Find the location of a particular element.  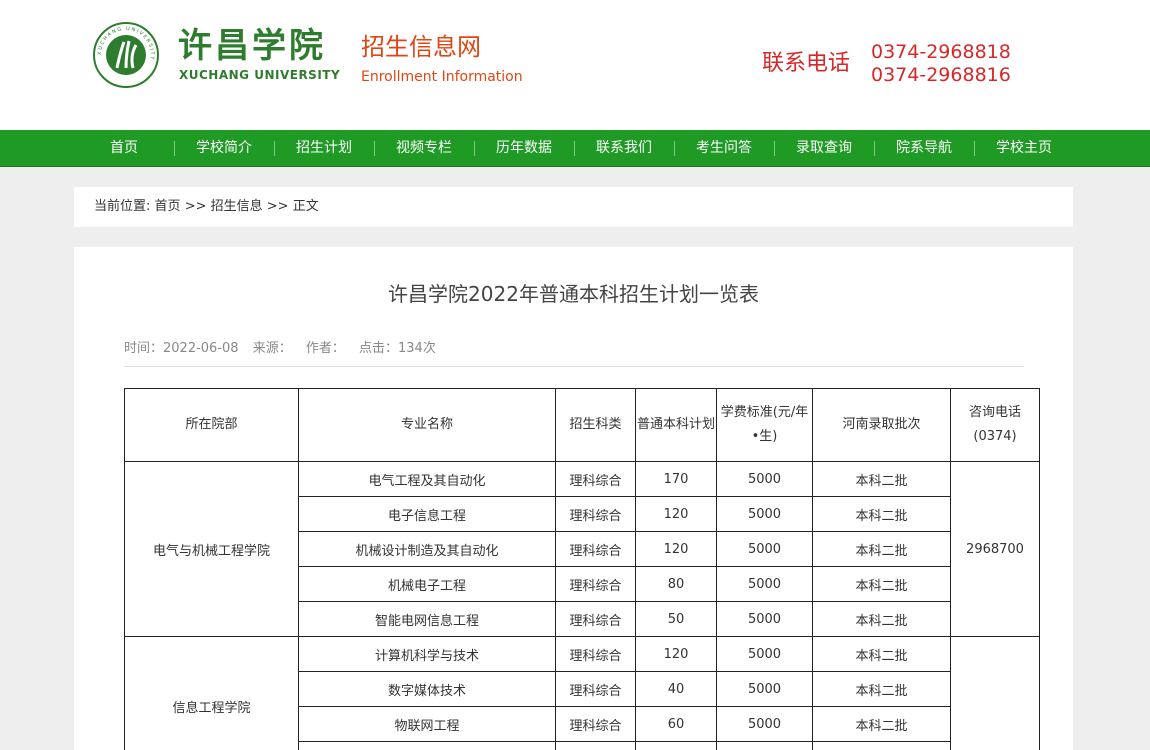

plan-count-cell is located at coordinates (676, 745).